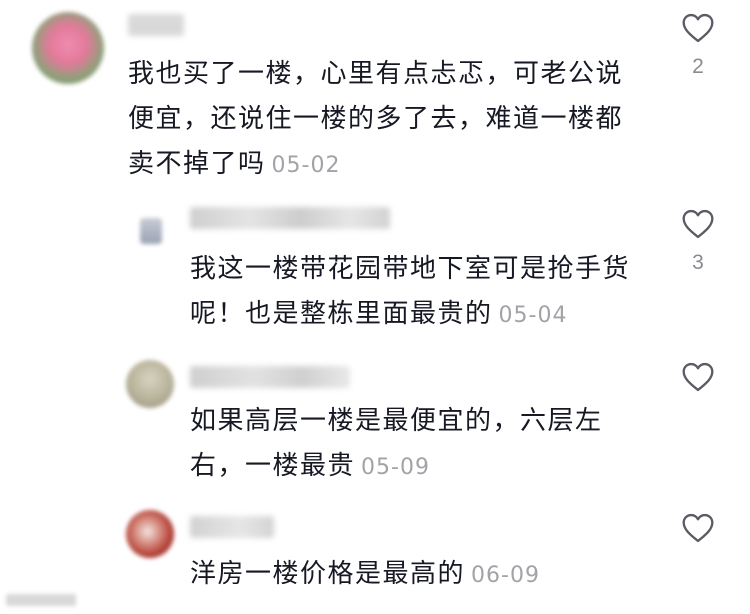 Image resolution: width=750 pixels, height=614 pixels. I want to click on comment-date: 05-02, so click(306, 165).